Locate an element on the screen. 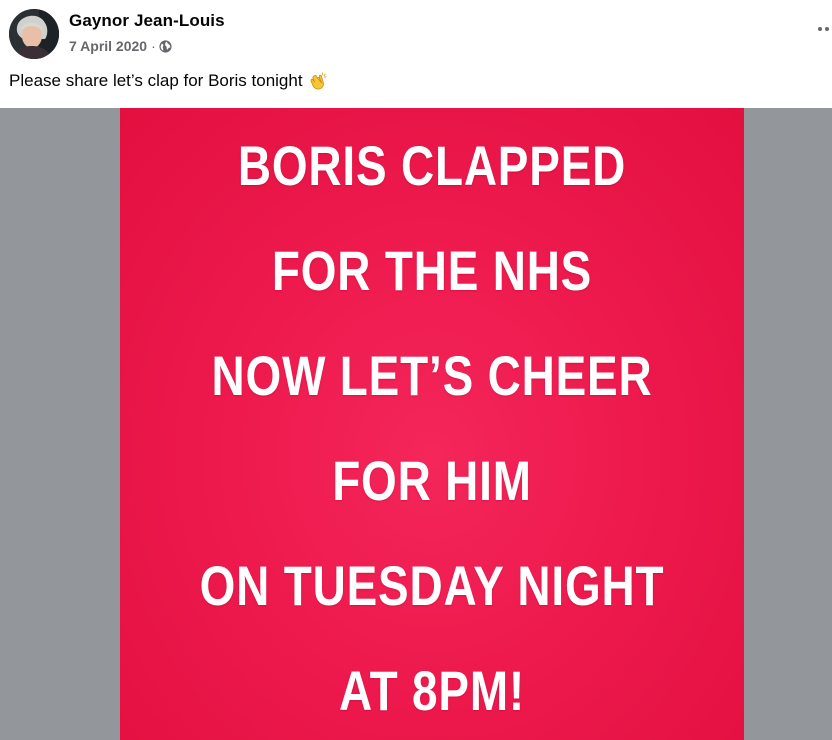  post-date: 7 April 2020 is located at coordinates (108, 46).